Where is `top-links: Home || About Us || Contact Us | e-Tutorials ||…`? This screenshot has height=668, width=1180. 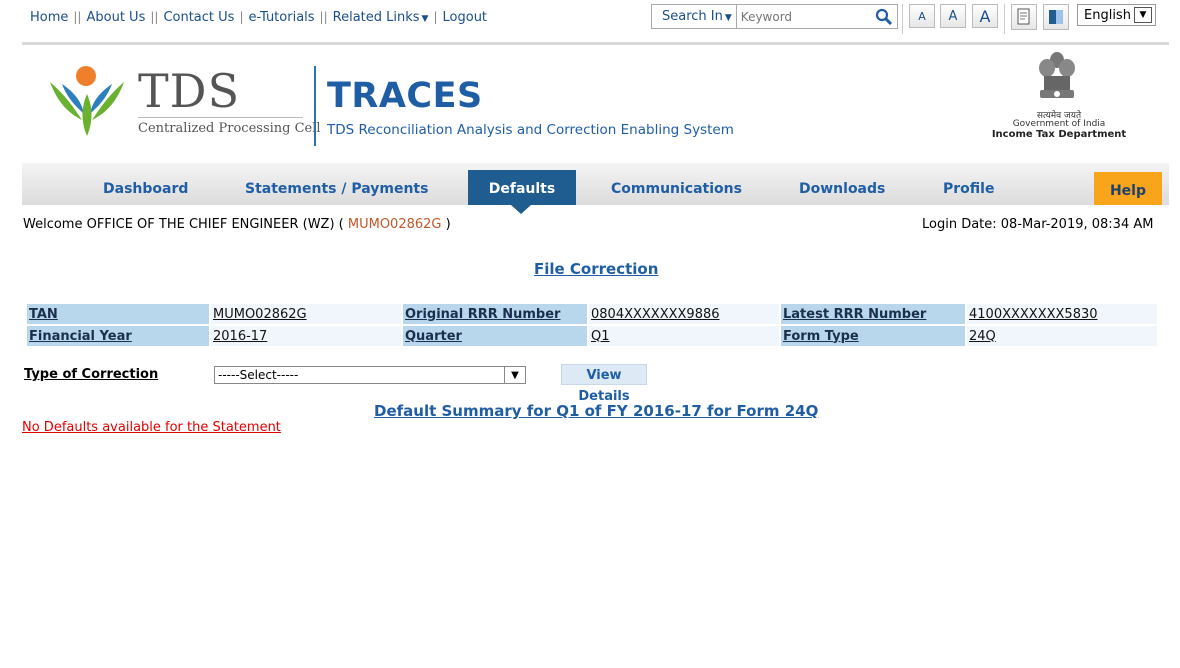 top-links: Home || About Us || Contact Us | e-Tutorials ||… is located at coordinates (258, 17).